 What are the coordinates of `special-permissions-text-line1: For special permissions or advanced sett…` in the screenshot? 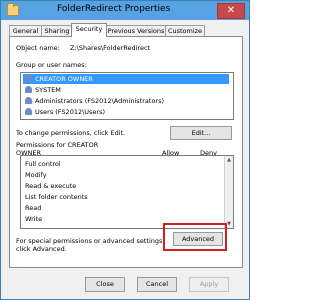 It's located at (90, 241).